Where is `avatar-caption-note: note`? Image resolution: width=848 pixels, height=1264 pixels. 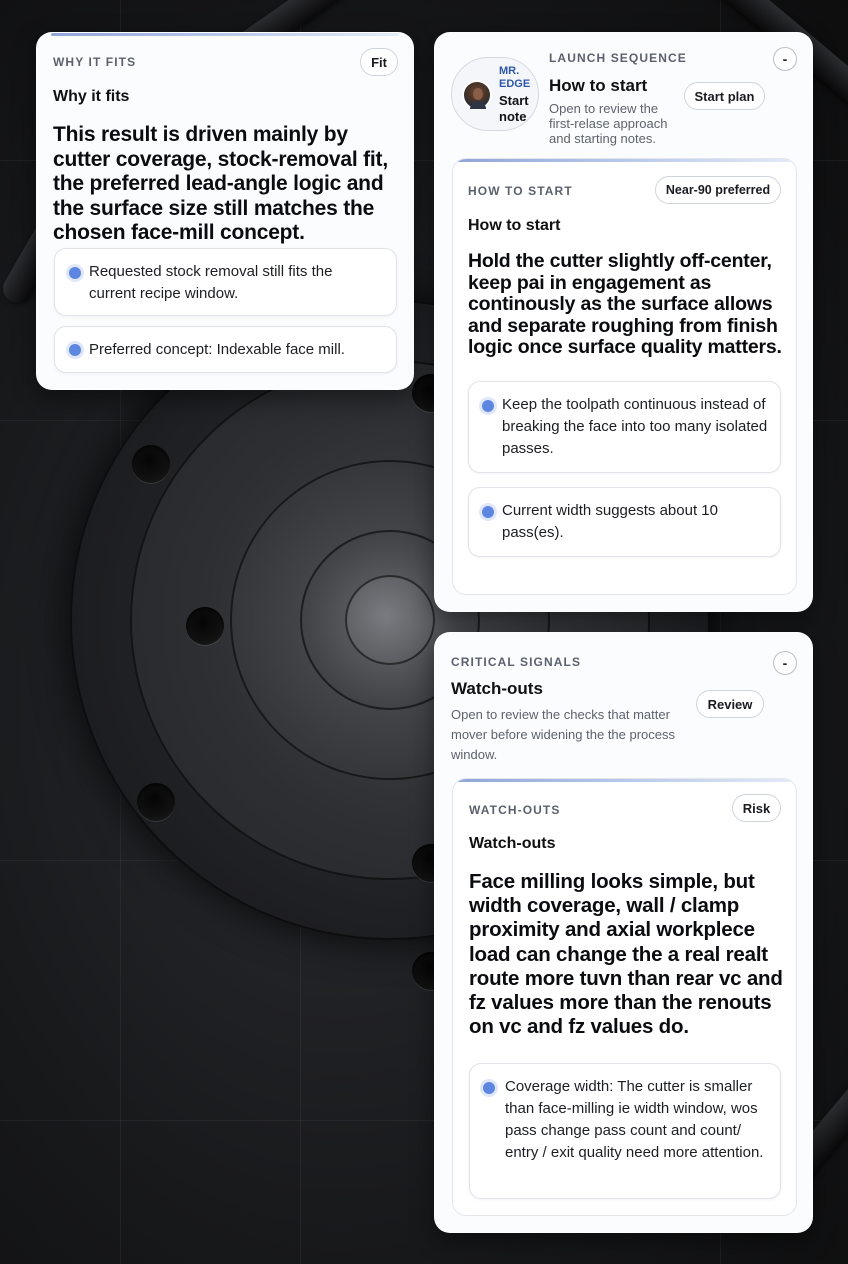 avatar-caption-note: note is located at coordinates (513, 116).